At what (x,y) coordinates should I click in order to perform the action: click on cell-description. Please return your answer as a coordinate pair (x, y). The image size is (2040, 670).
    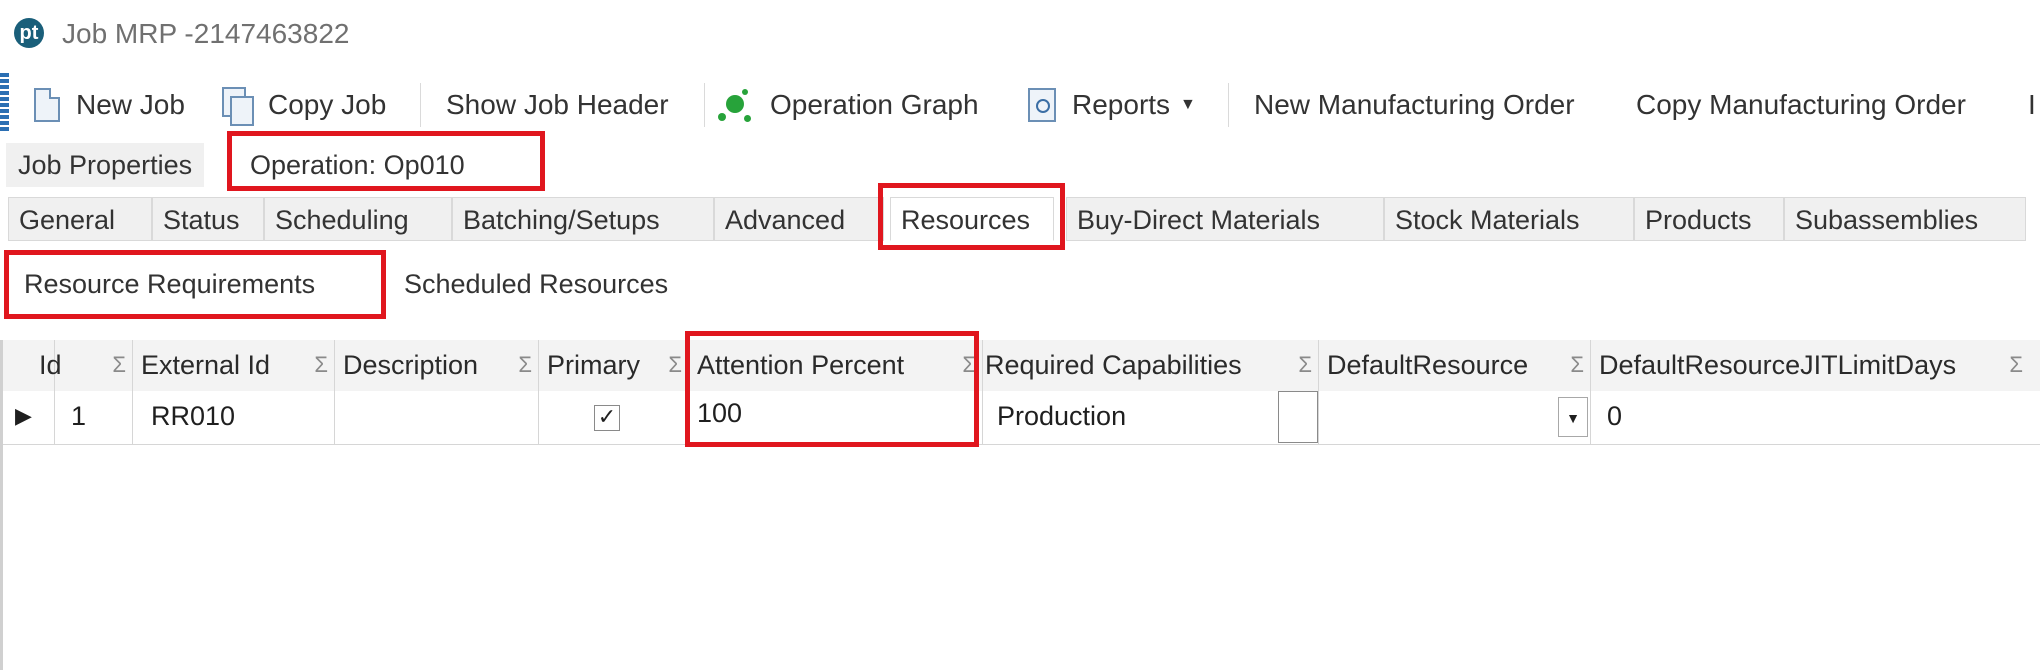
    Looking at the image, I should click on (437, 417).